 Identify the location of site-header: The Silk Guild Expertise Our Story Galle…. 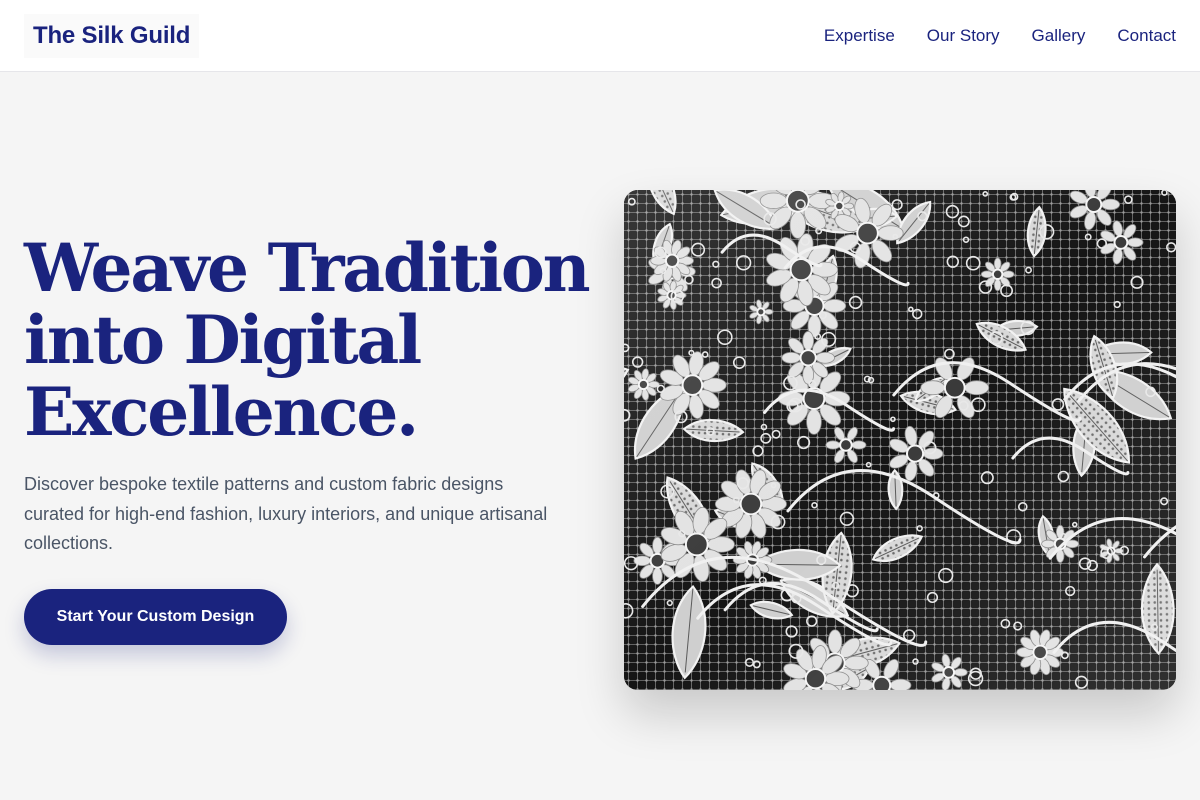
(600, 36).